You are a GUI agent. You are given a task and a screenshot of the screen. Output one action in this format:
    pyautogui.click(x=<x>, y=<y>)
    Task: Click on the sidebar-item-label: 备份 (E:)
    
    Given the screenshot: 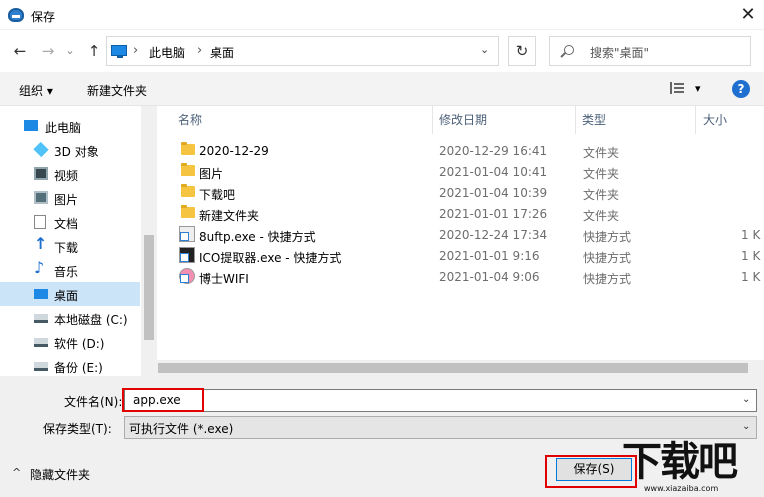 What is the action you would take?
    pyautogui.click(x=78, y=368)
    